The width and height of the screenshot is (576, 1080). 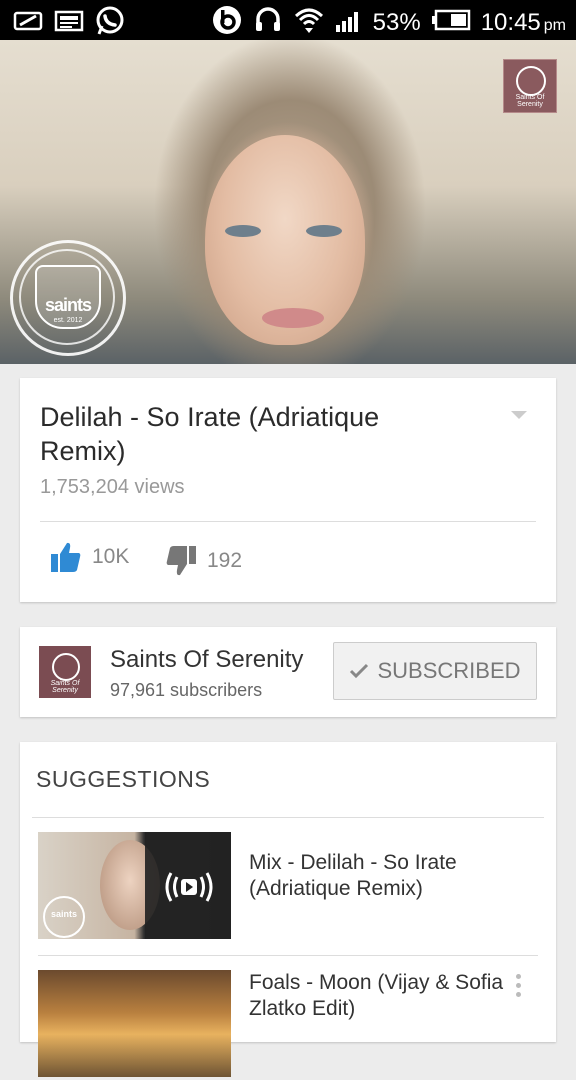 I want to click on subscribed-label: SUBSCRIBED, so click(x=449, y=670).